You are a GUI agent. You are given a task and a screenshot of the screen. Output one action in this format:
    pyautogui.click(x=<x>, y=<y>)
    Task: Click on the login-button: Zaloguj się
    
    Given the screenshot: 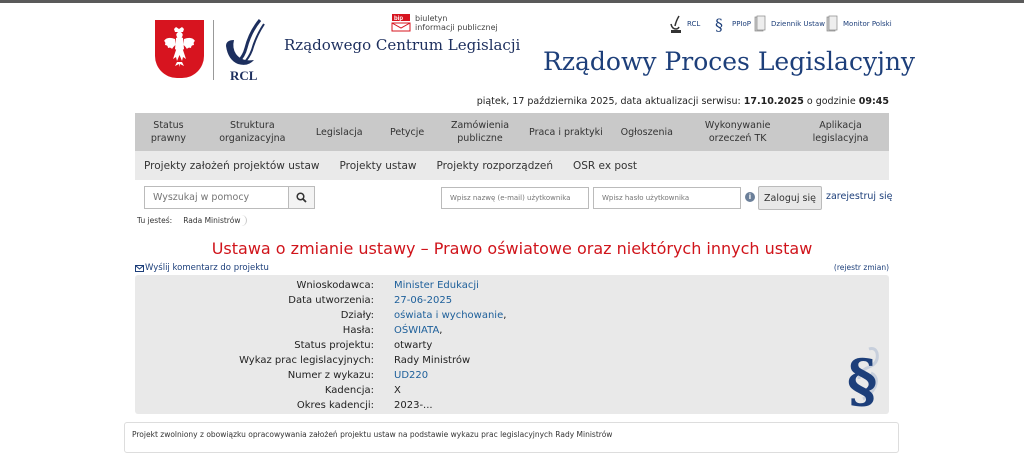 What is the action you would take?
    pyautogui.click(x=790, y=198)
    